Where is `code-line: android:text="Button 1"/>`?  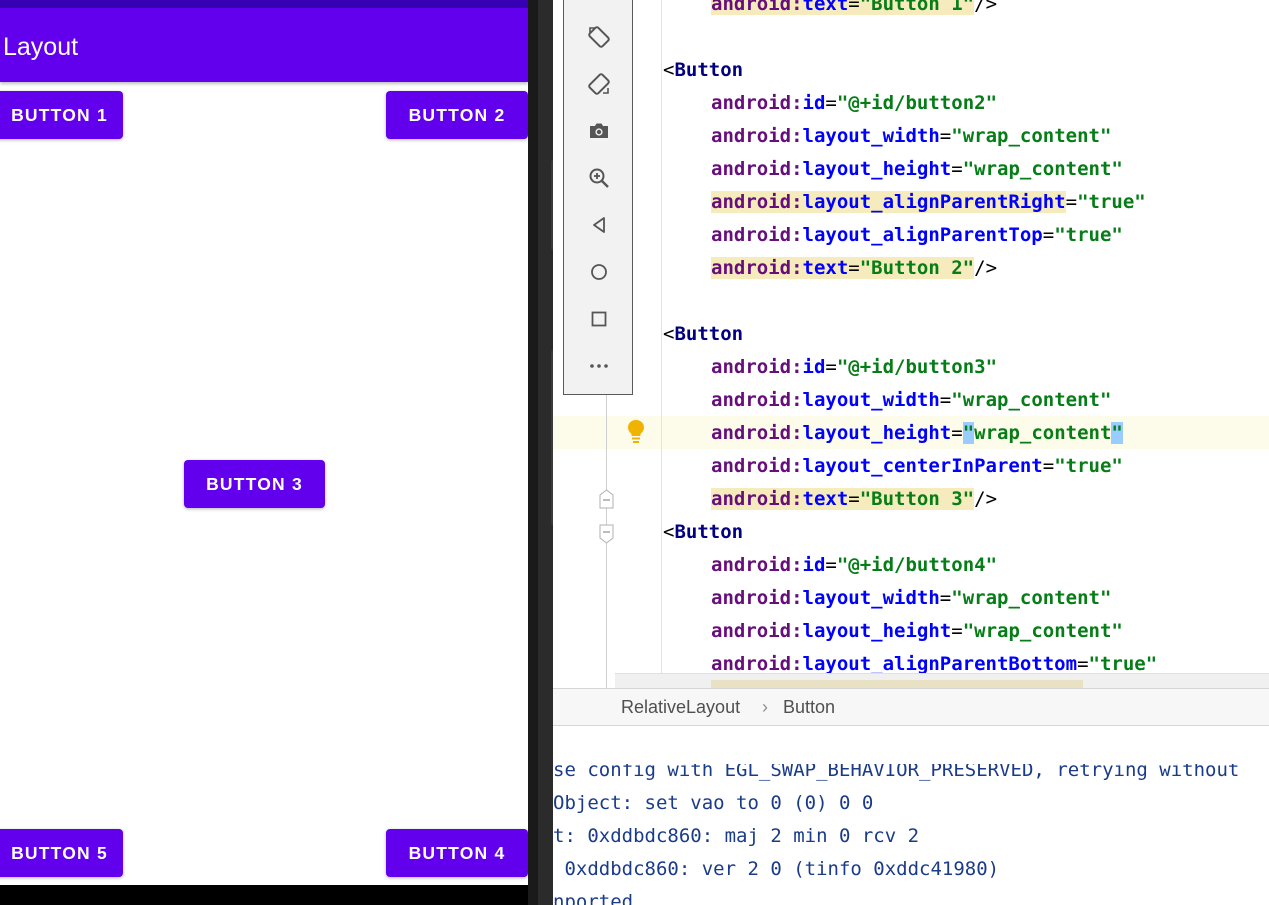
code-line: android:text="Button 1"/> is located at coordinates (830, 10).